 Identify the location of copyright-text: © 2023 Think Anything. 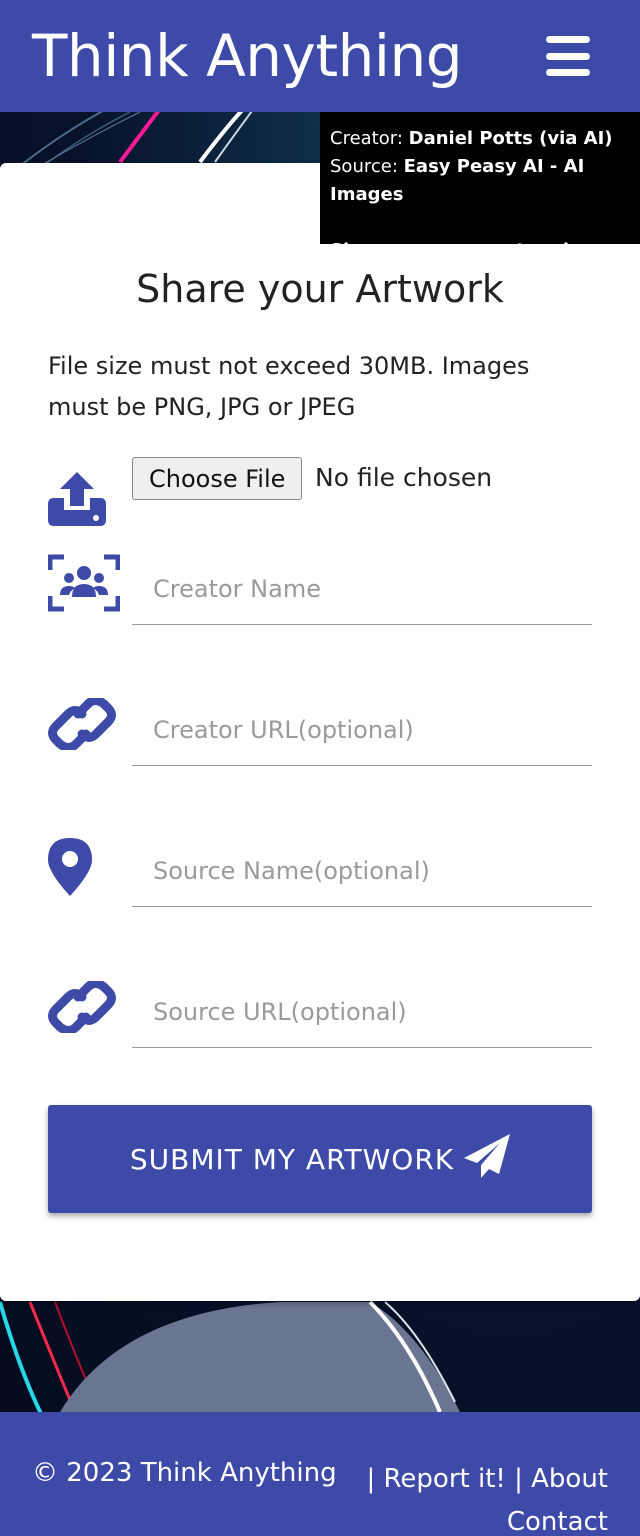
(184, 1473).